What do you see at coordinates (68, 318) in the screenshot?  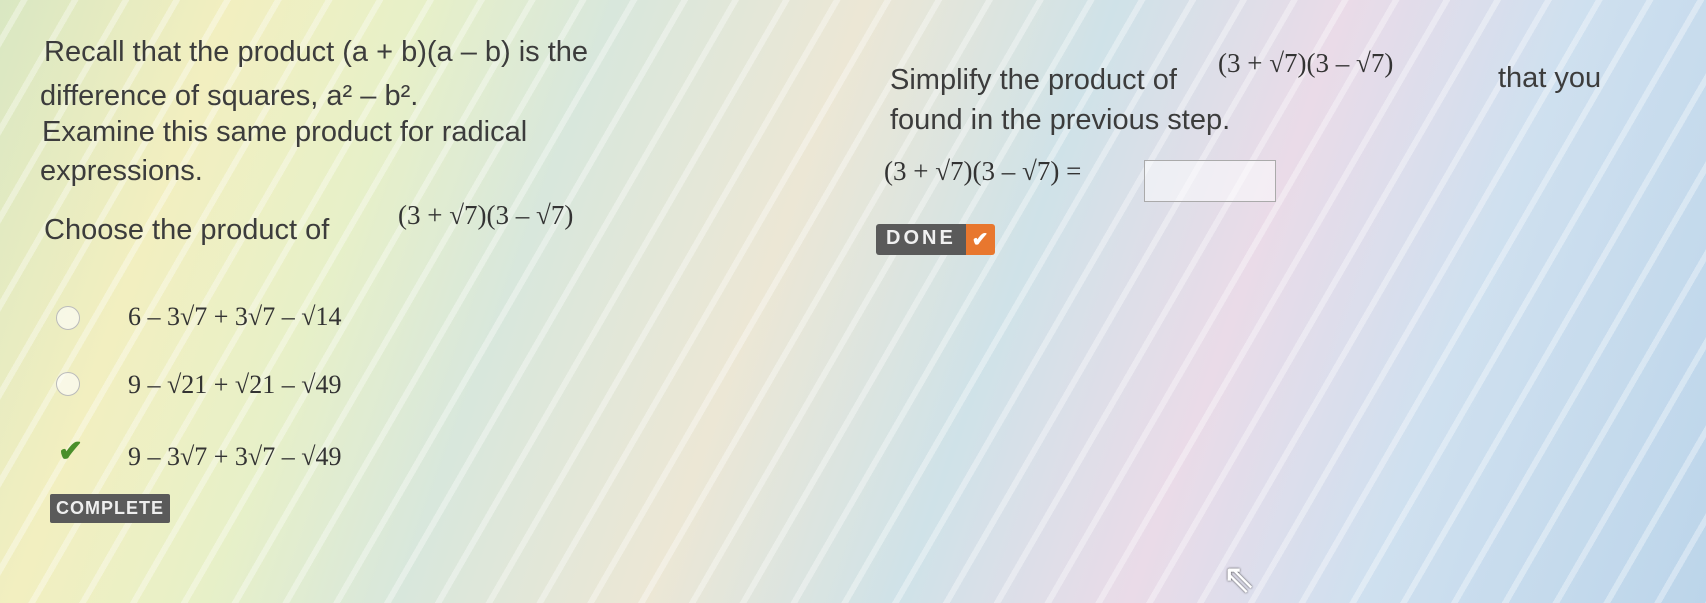 I see `option-1-radio` at bounding box center [68, 318].